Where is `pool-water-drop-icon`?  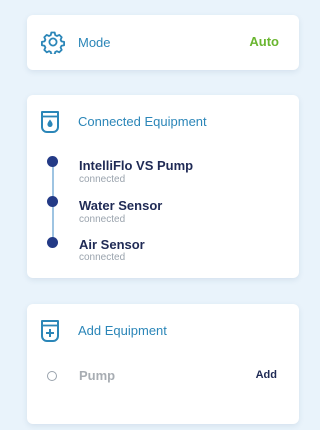 pool-water-drop-icon is located at coordinates (50, 122).